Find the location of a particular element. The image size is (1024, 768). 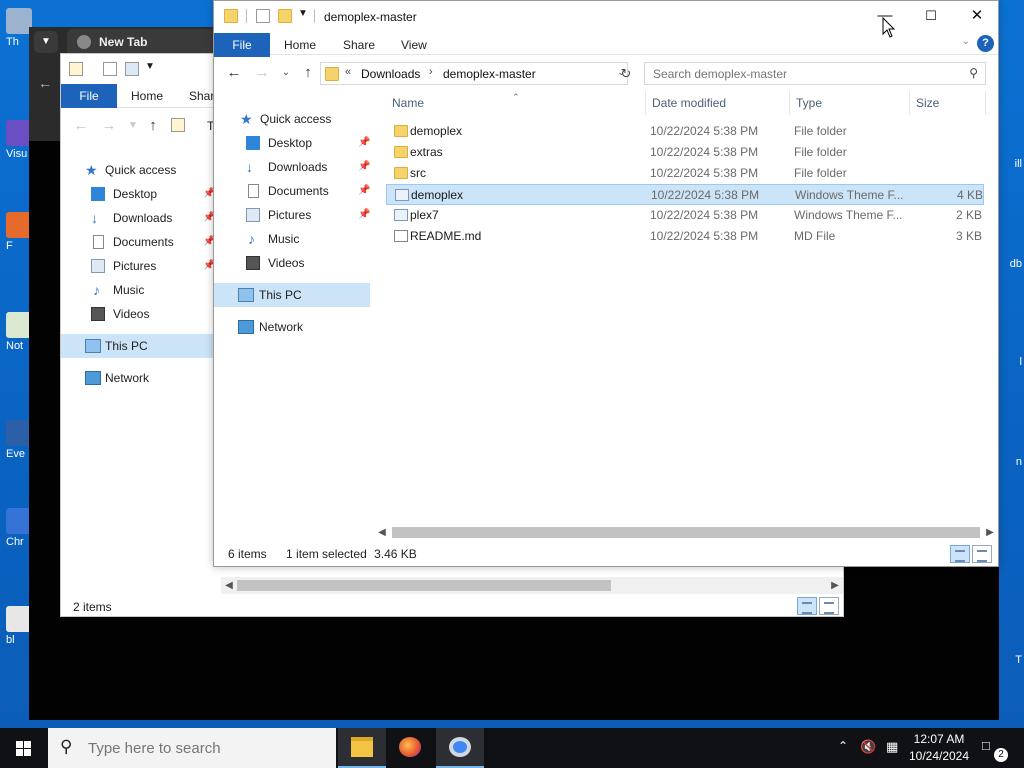

separator is located at coordinates (314, 16).